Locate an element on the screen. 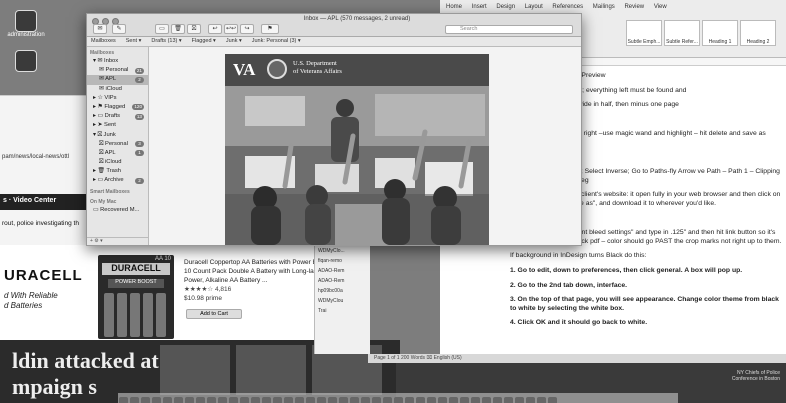 The image size is (786, 403). sidebar-item: ✉ APL 2 is located at coordinates (117, 80).